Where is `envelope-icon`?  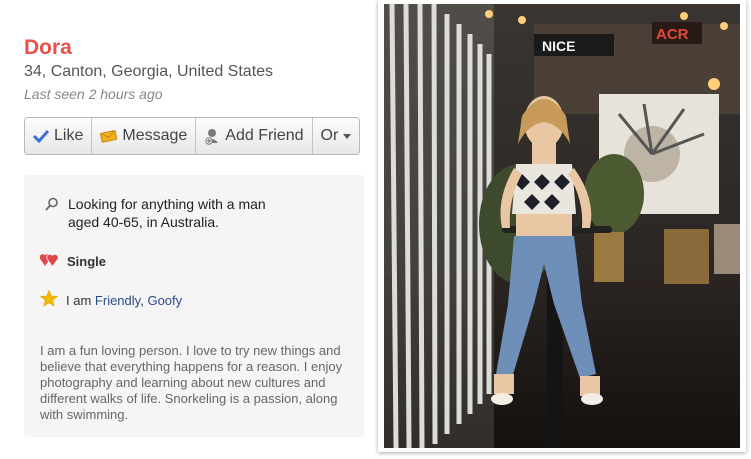 envelope-icon is located at coordinates (109, 136).